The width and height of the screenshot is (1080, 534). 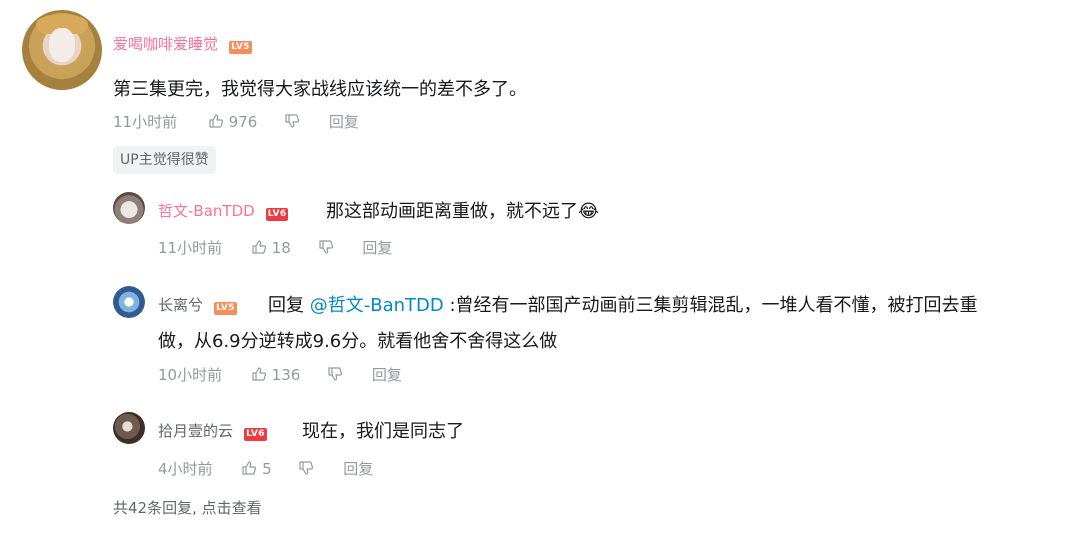 What do you see at coordinates (185, 469) in the screenshot?
I see `reply-time: 4小时前` at bounding box center [185, 469].